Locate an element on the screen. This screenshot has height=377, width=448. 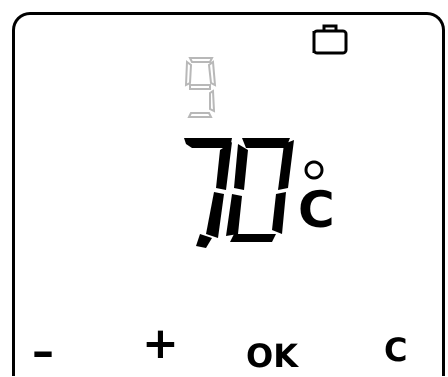
clear-button: C is located at coordinates (395, 350).